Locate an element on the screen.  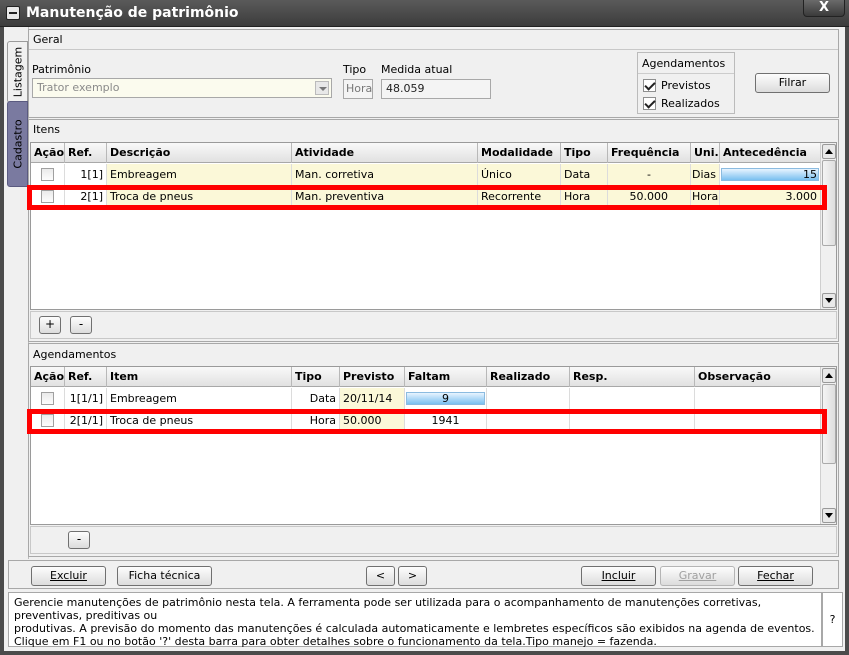
table-row: 1[1/1] Embreagem Data 20/11/14 9 is located at coordinates (426, 399).